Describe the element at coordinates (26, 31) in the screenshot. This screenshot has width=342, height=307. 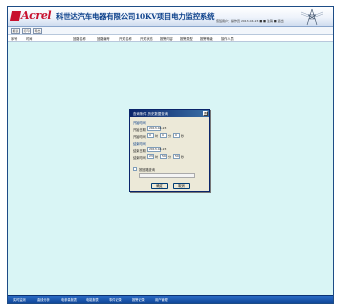
I see `print-button: 打印` at that location.